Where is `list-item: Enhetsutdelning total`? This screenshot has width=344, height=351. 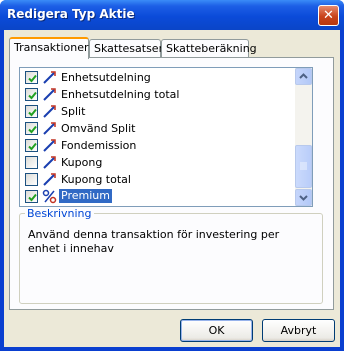
list-item: Enhetsutdelning total is located at coordinates (157, 94).